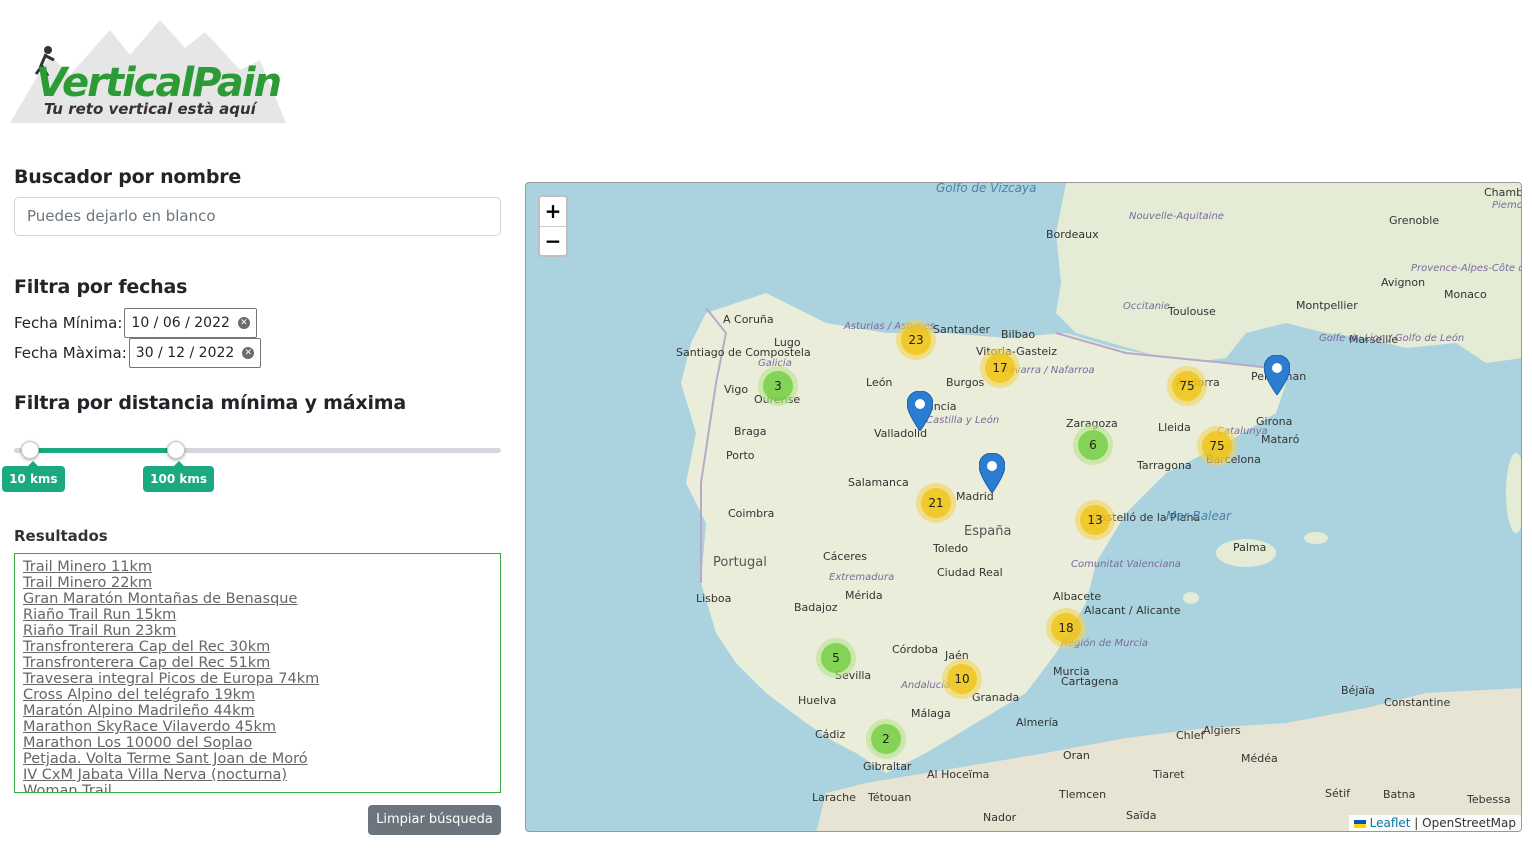 This screenshot has width=1532, height=855. I want to click on result-link: Maratón Alpino Madrileño 44km, so click(257, 711).